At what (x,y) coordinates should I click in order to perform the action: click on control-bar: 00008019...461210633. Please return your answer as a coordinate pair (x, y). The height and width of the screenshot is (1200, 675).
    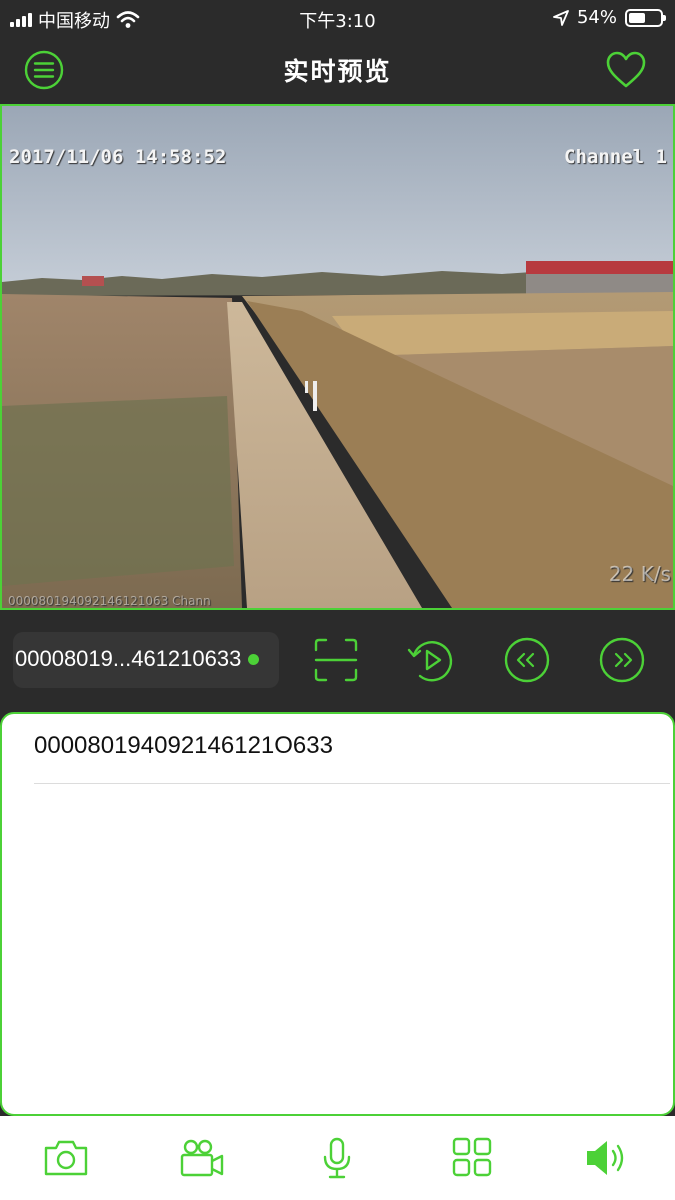
    Looking at the image, I should click on (337, 661).